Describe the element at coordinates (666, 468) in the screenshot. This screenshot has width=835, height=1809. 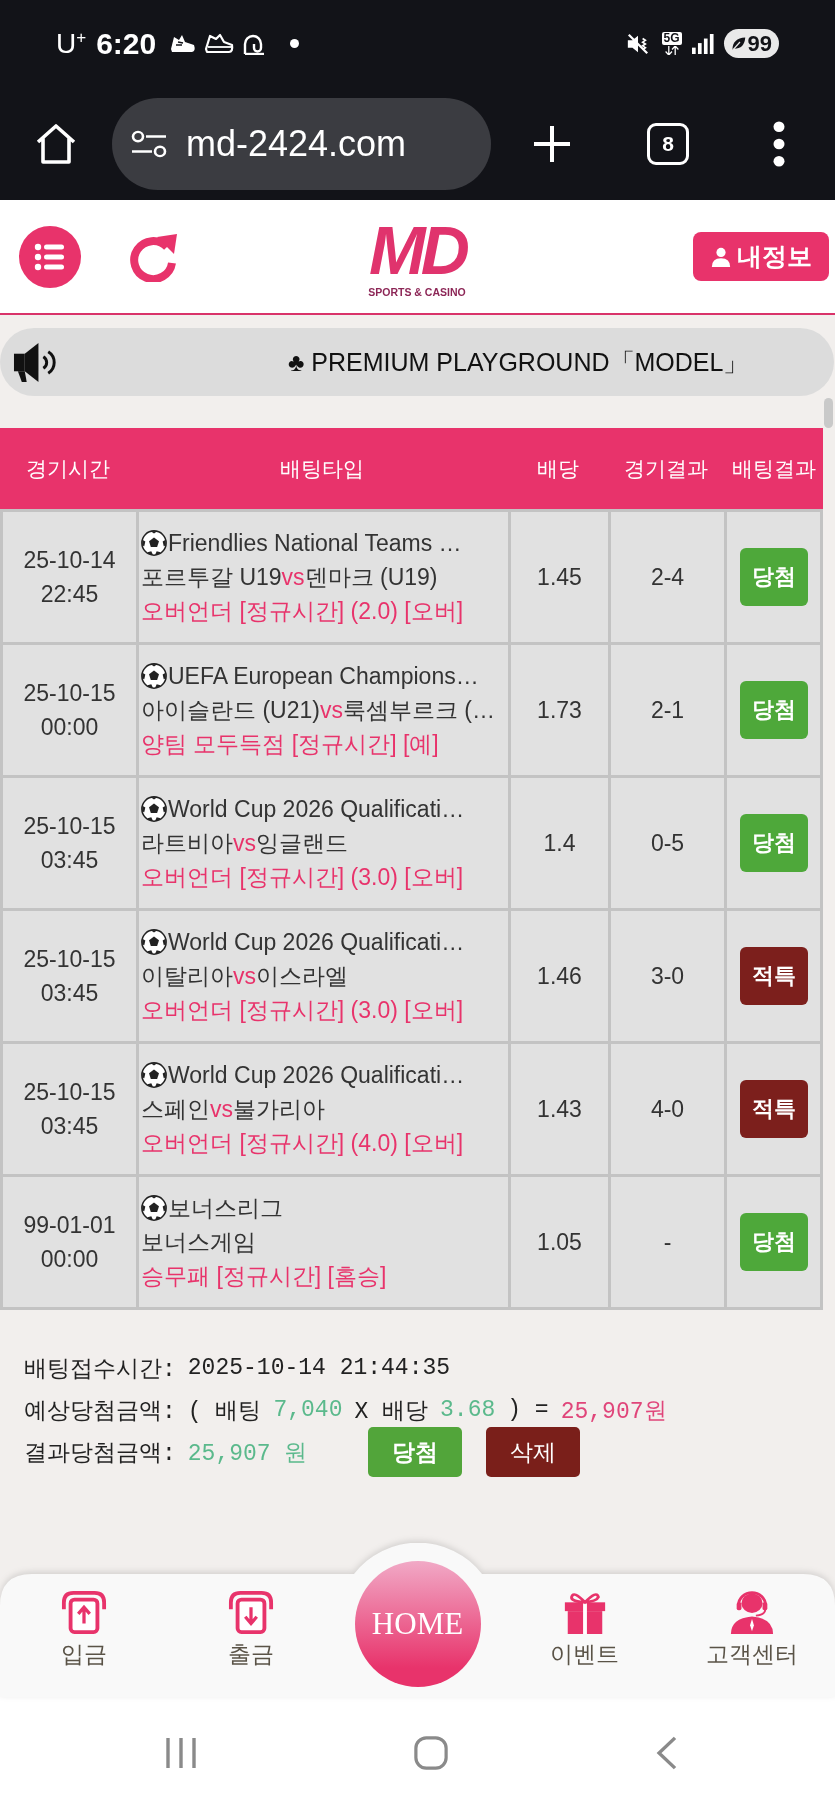
I see `column-header: 경기결과` at that location.